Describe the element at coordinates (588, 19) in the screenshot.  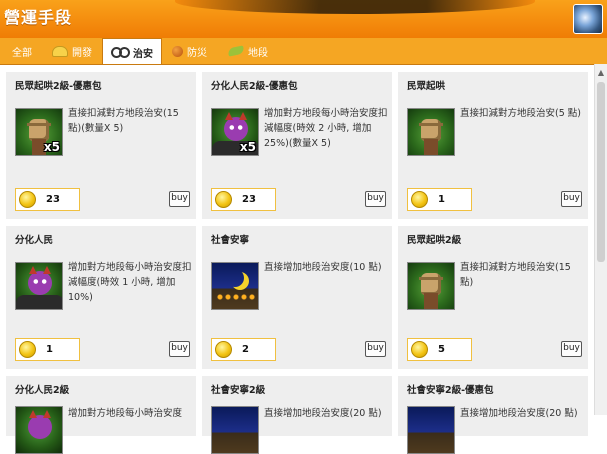
I see `avatar-globe-icon` at that location.